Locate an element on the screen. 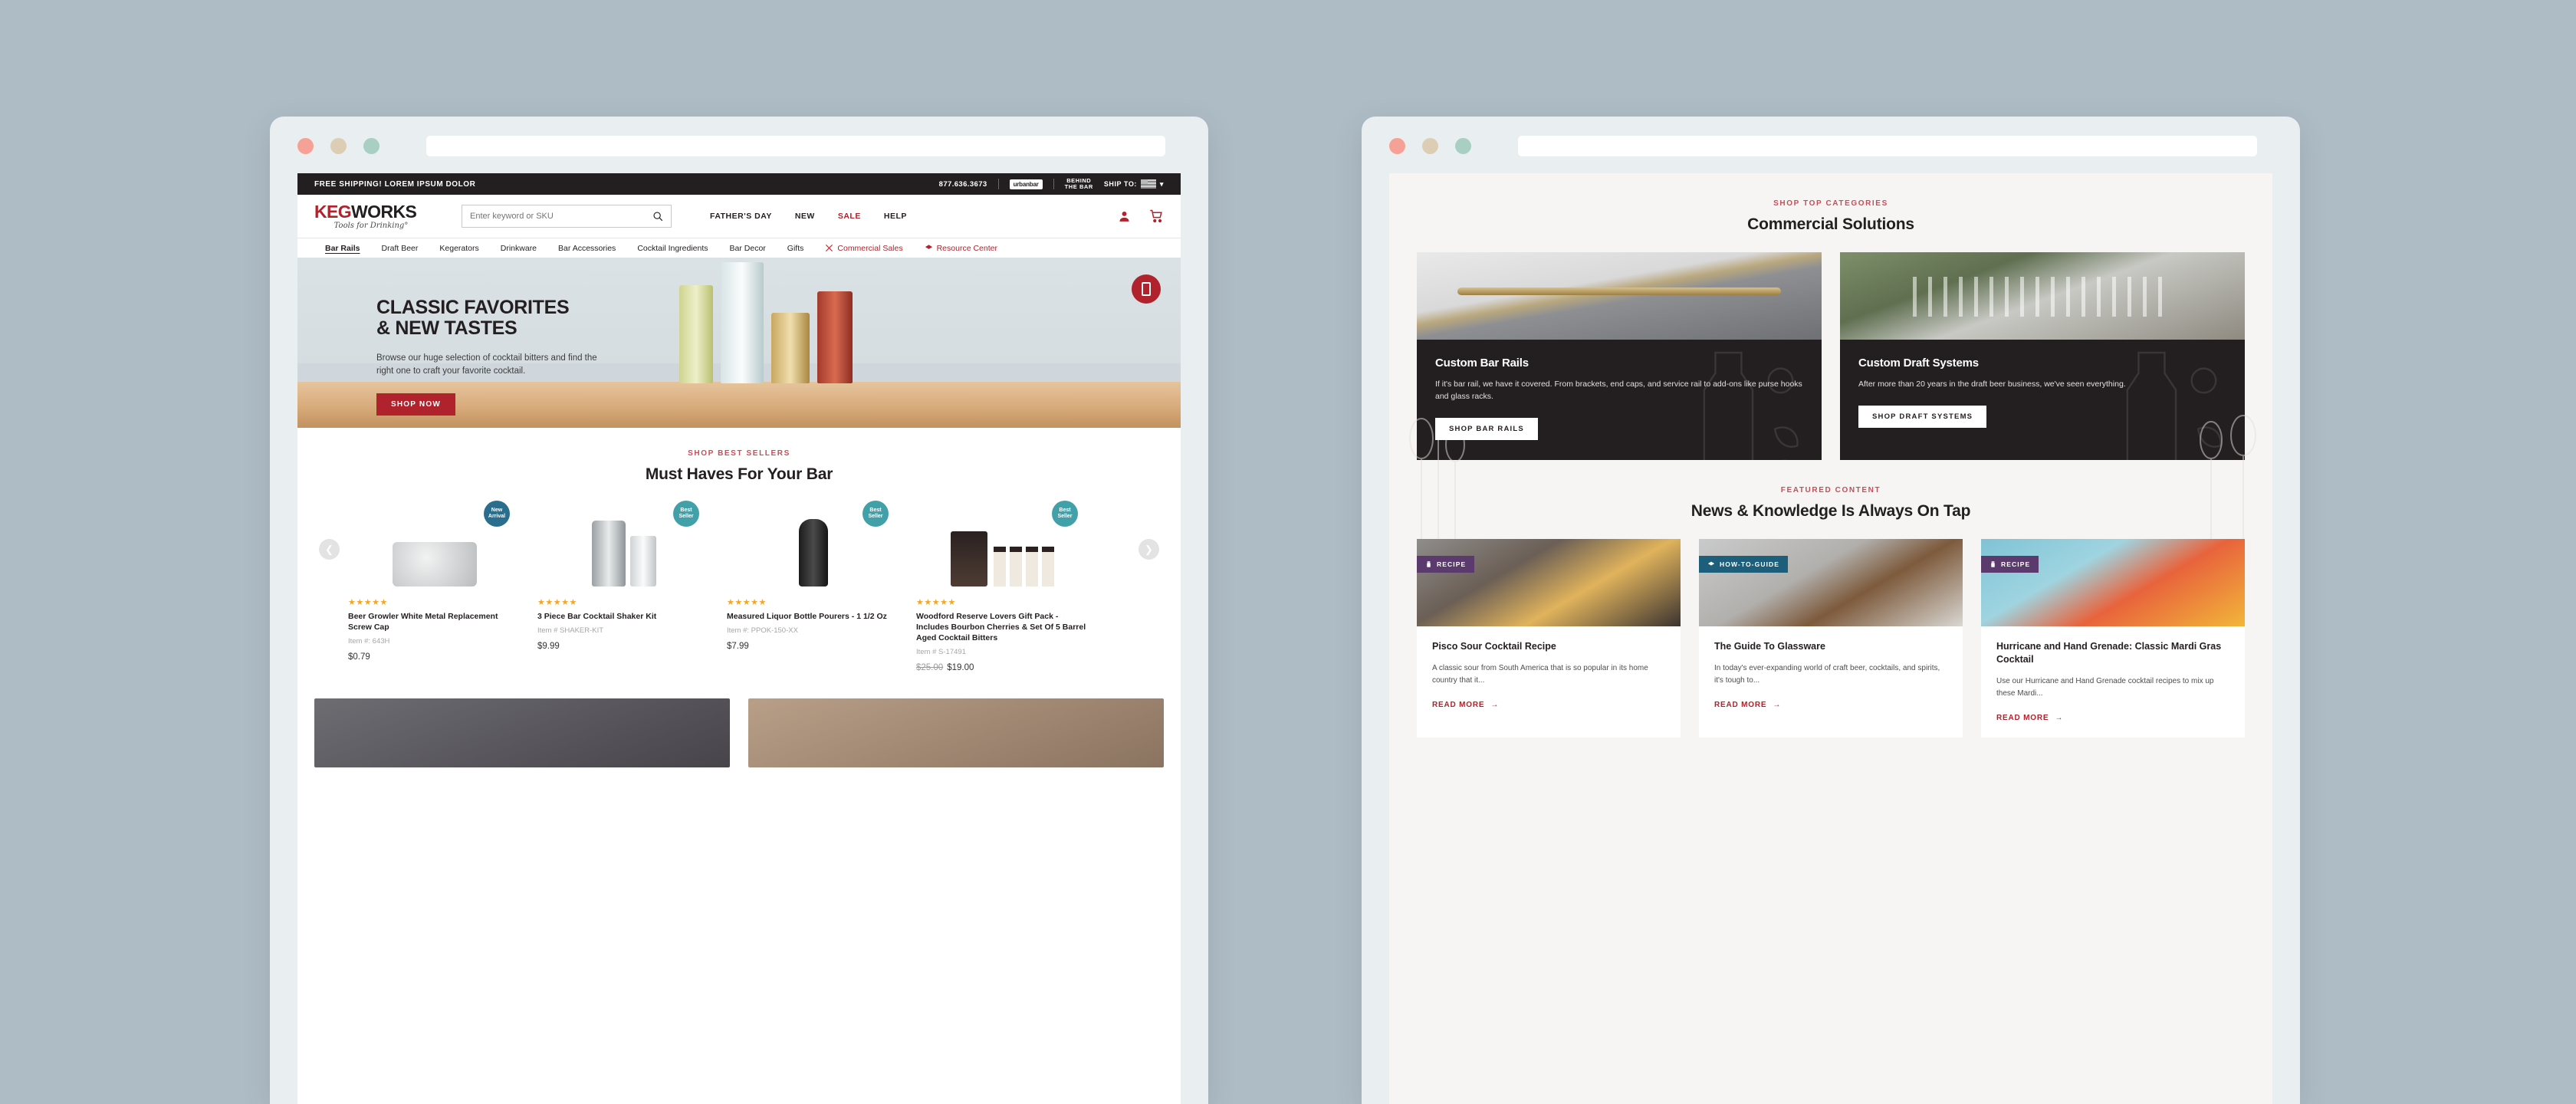  product-was-price: $25.00 is located at coordinates (930, 668).